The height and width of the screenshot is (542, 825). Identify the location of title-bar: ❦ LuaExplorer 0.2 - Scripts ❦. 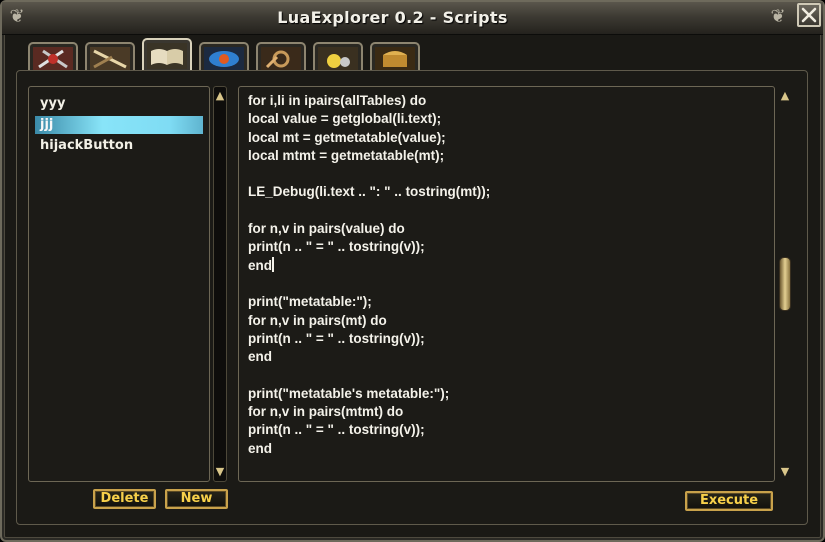
(412, 18).